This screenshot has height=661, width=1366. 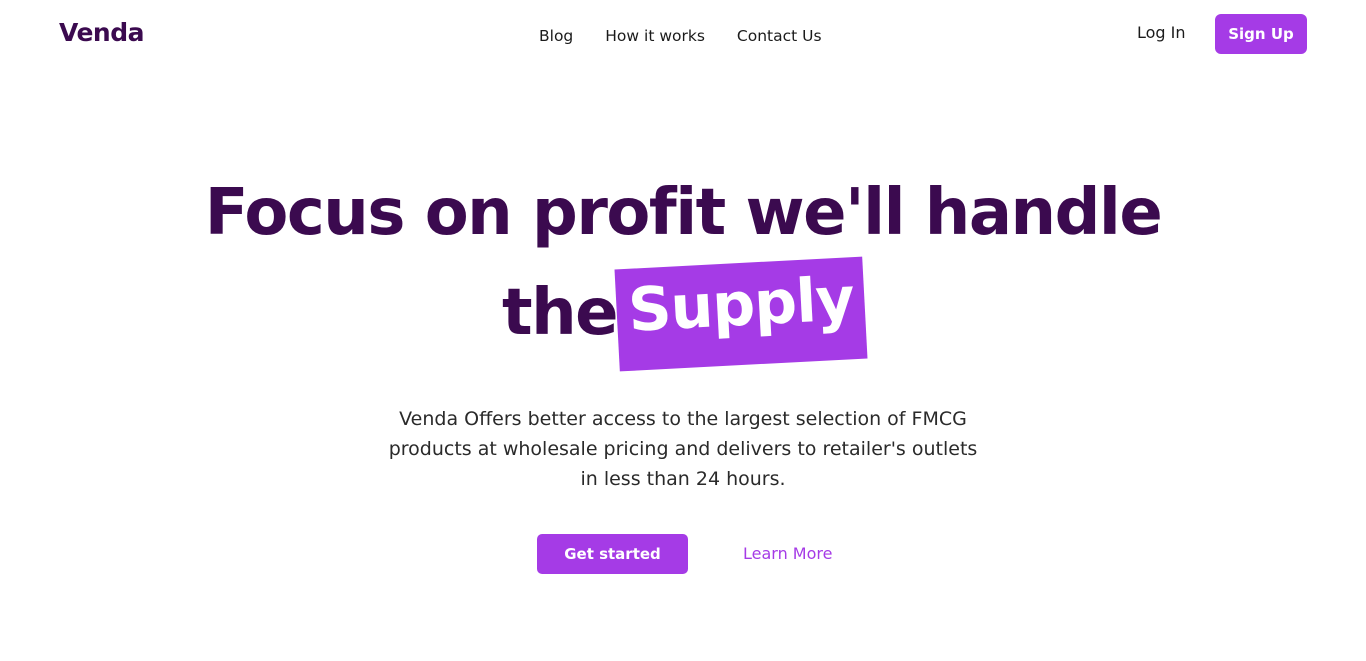 I want to click on main-nav: Blog How it works Contact Us, so click(x=680, y=36).